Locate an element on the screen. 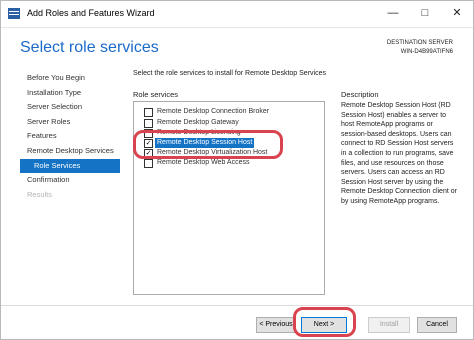 The image size is (474, 340). server-manager-icon is located at coordinates (14, 13).